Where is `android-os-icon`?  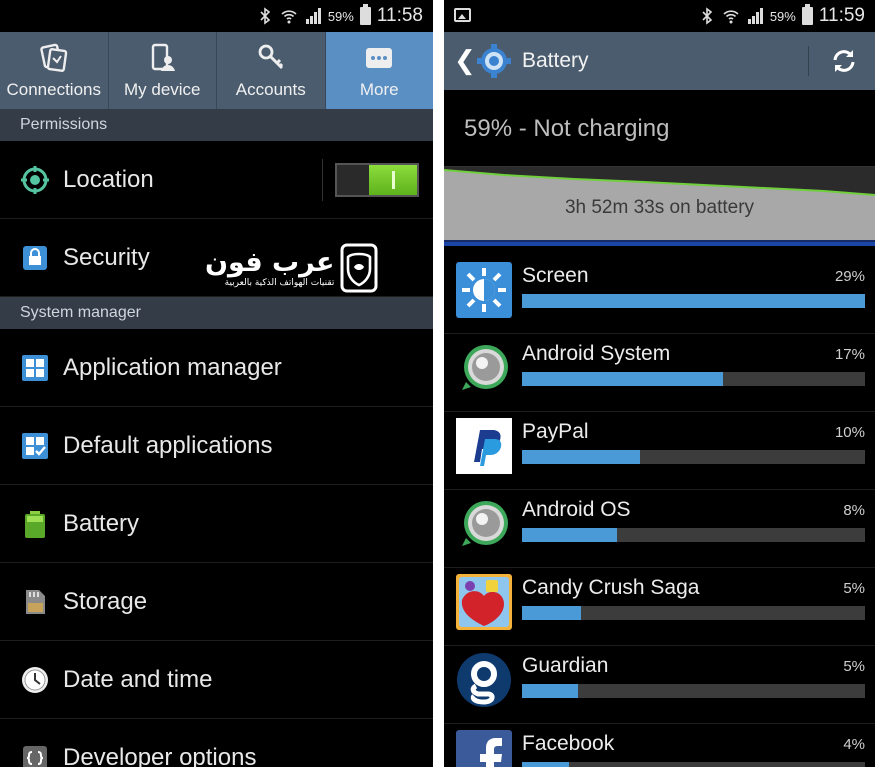
android-os-icon is located at coordinates (485, 523).